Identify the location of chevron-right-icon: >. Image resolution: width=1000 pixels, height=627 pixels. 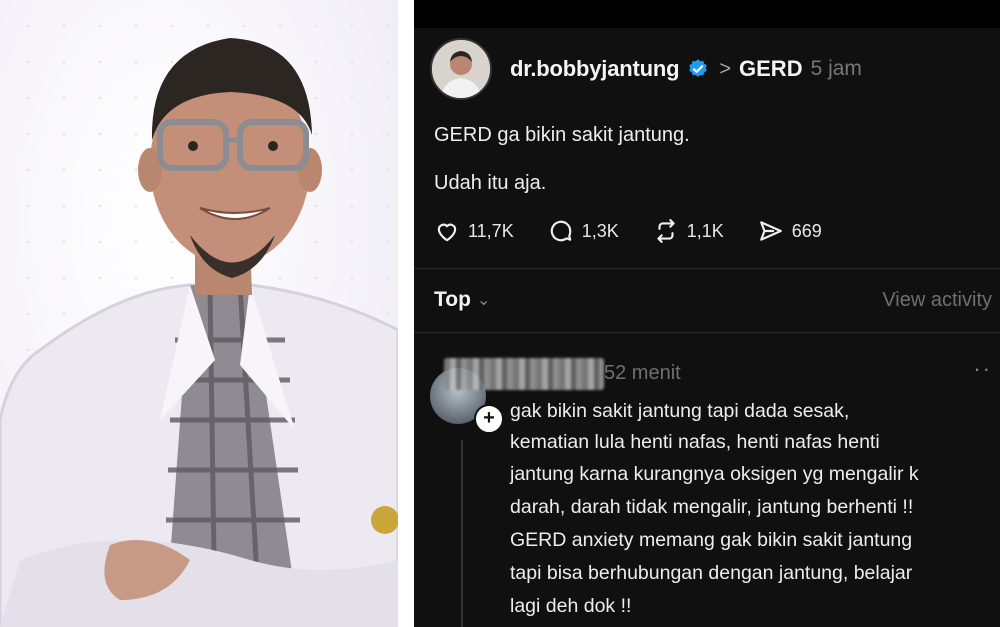
(725, 68).